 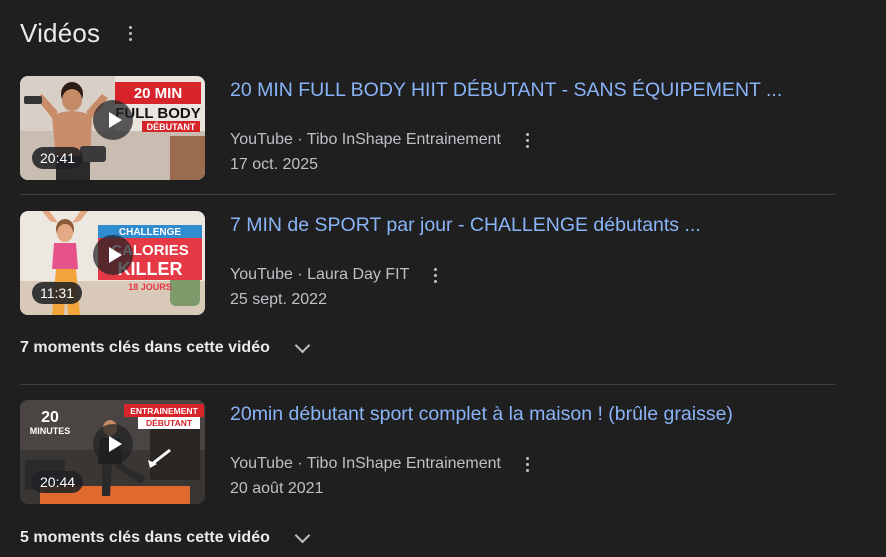 What do you see at coordinates (150, 287) in the screenshot?
I see `thumb-text-4: 18 JOURS` at bounding box center [150, 287].